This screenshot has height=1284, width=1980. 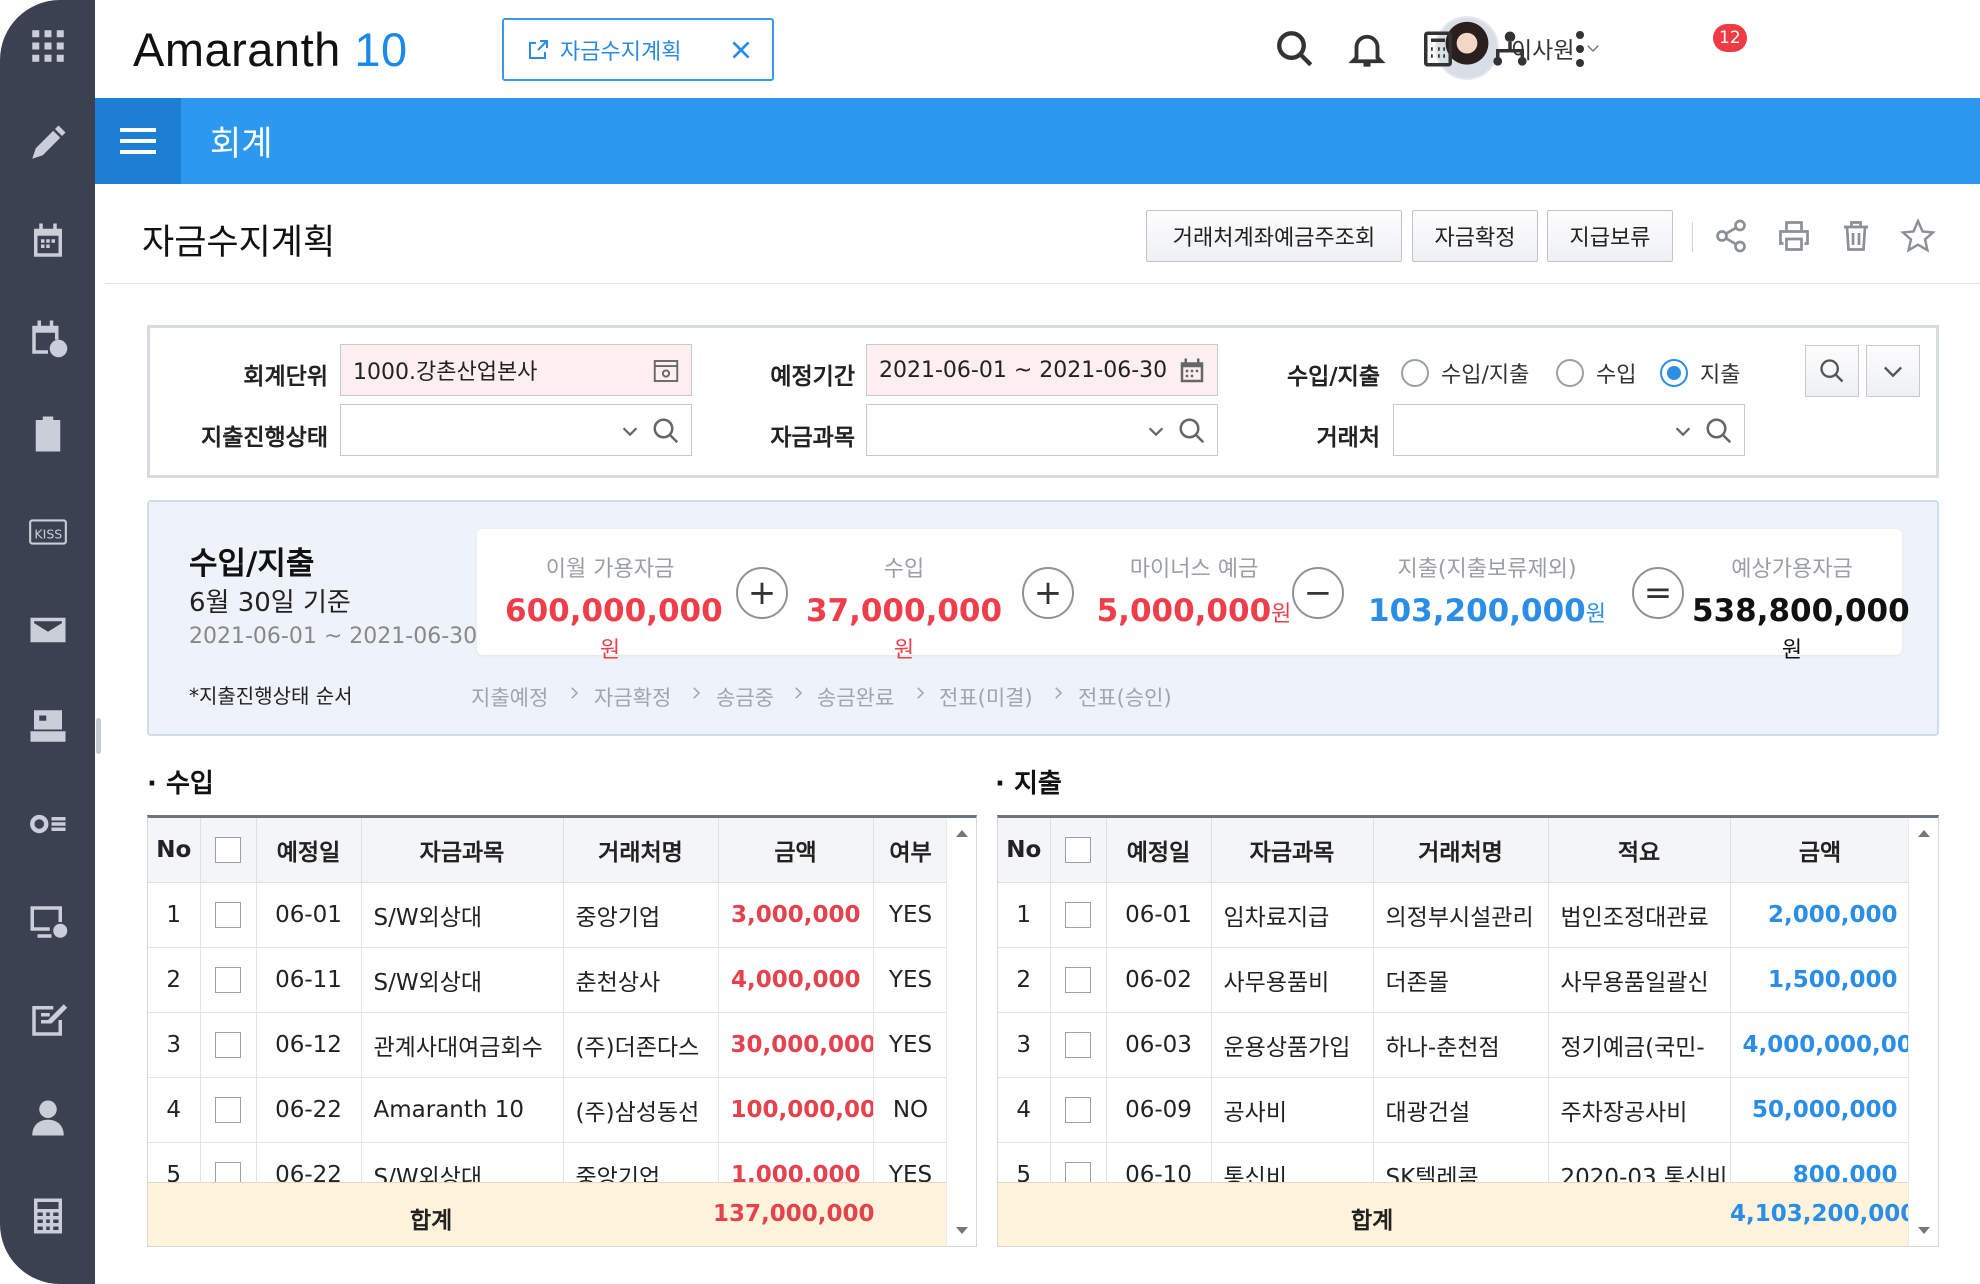 I want to click on star-icon, so click(x=1918, y=236).